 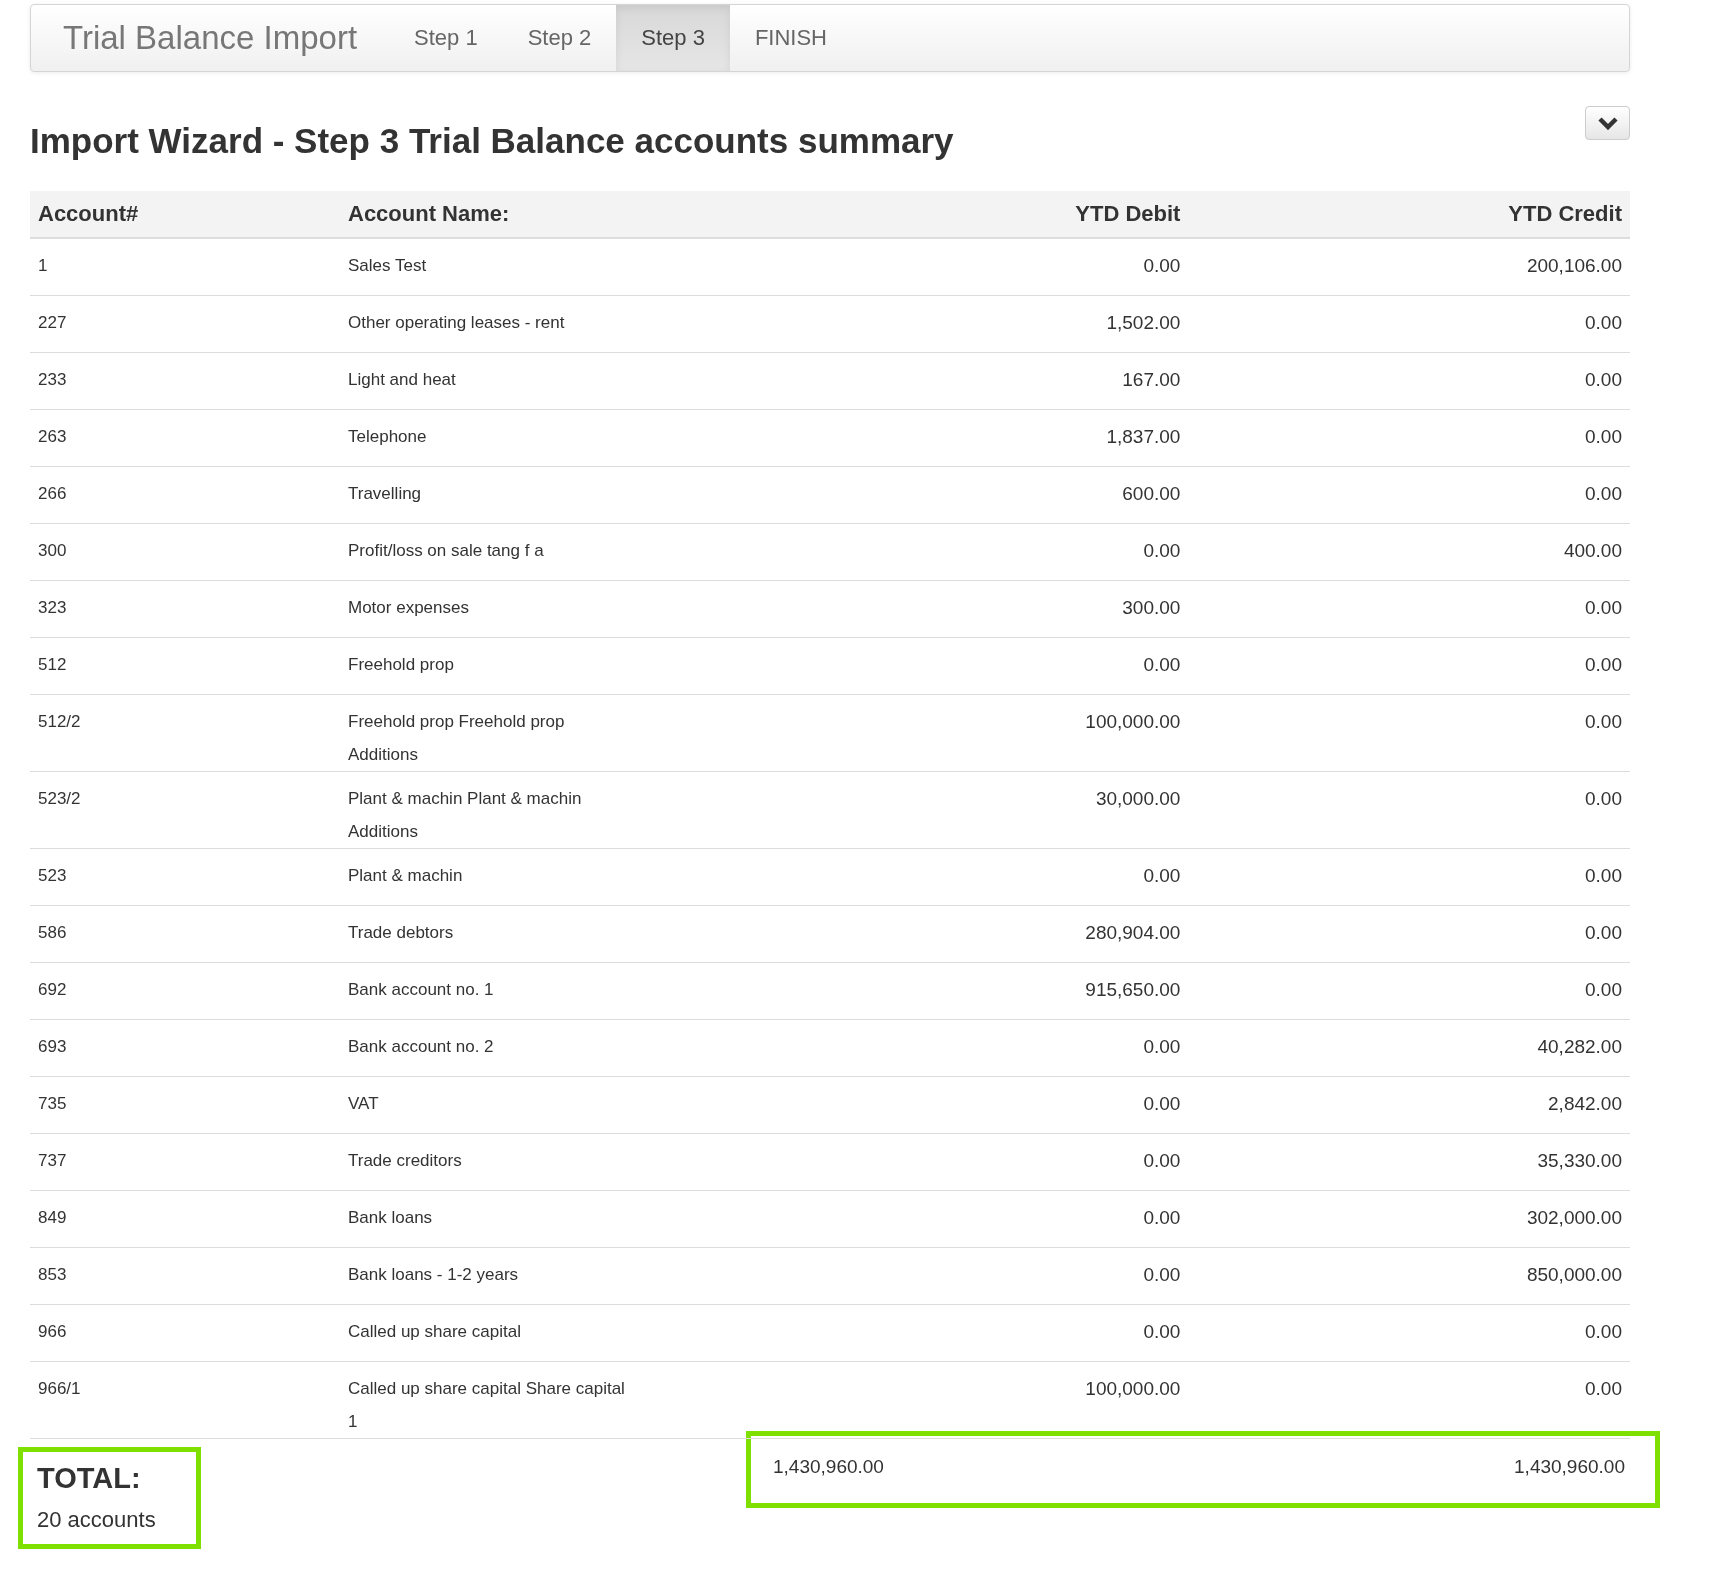 I want to click on account-name-cell: Plant & machin, so click(x=558, y=877).